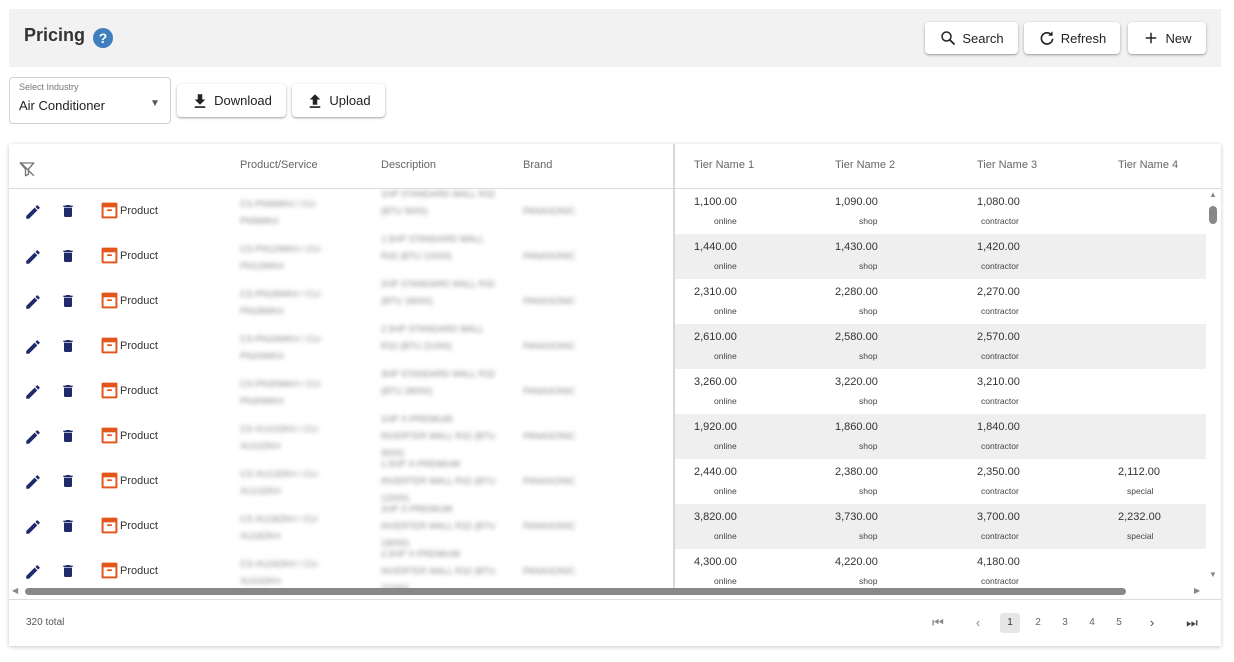 The width and height of the screenshot is (1234, 662). I want to click on product-description: 1.5HP STANDARD WALL R32 (BTU 12000), so click(432, 247).